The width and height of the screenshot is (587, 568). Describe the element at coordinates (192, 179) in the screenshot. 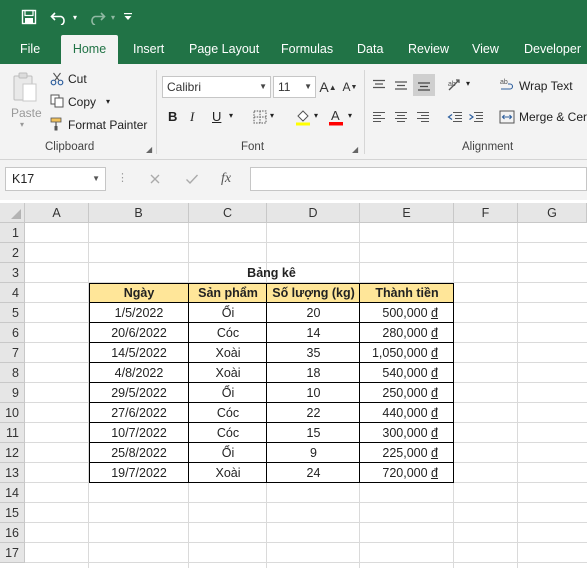

I see `enter-icon` at that location.